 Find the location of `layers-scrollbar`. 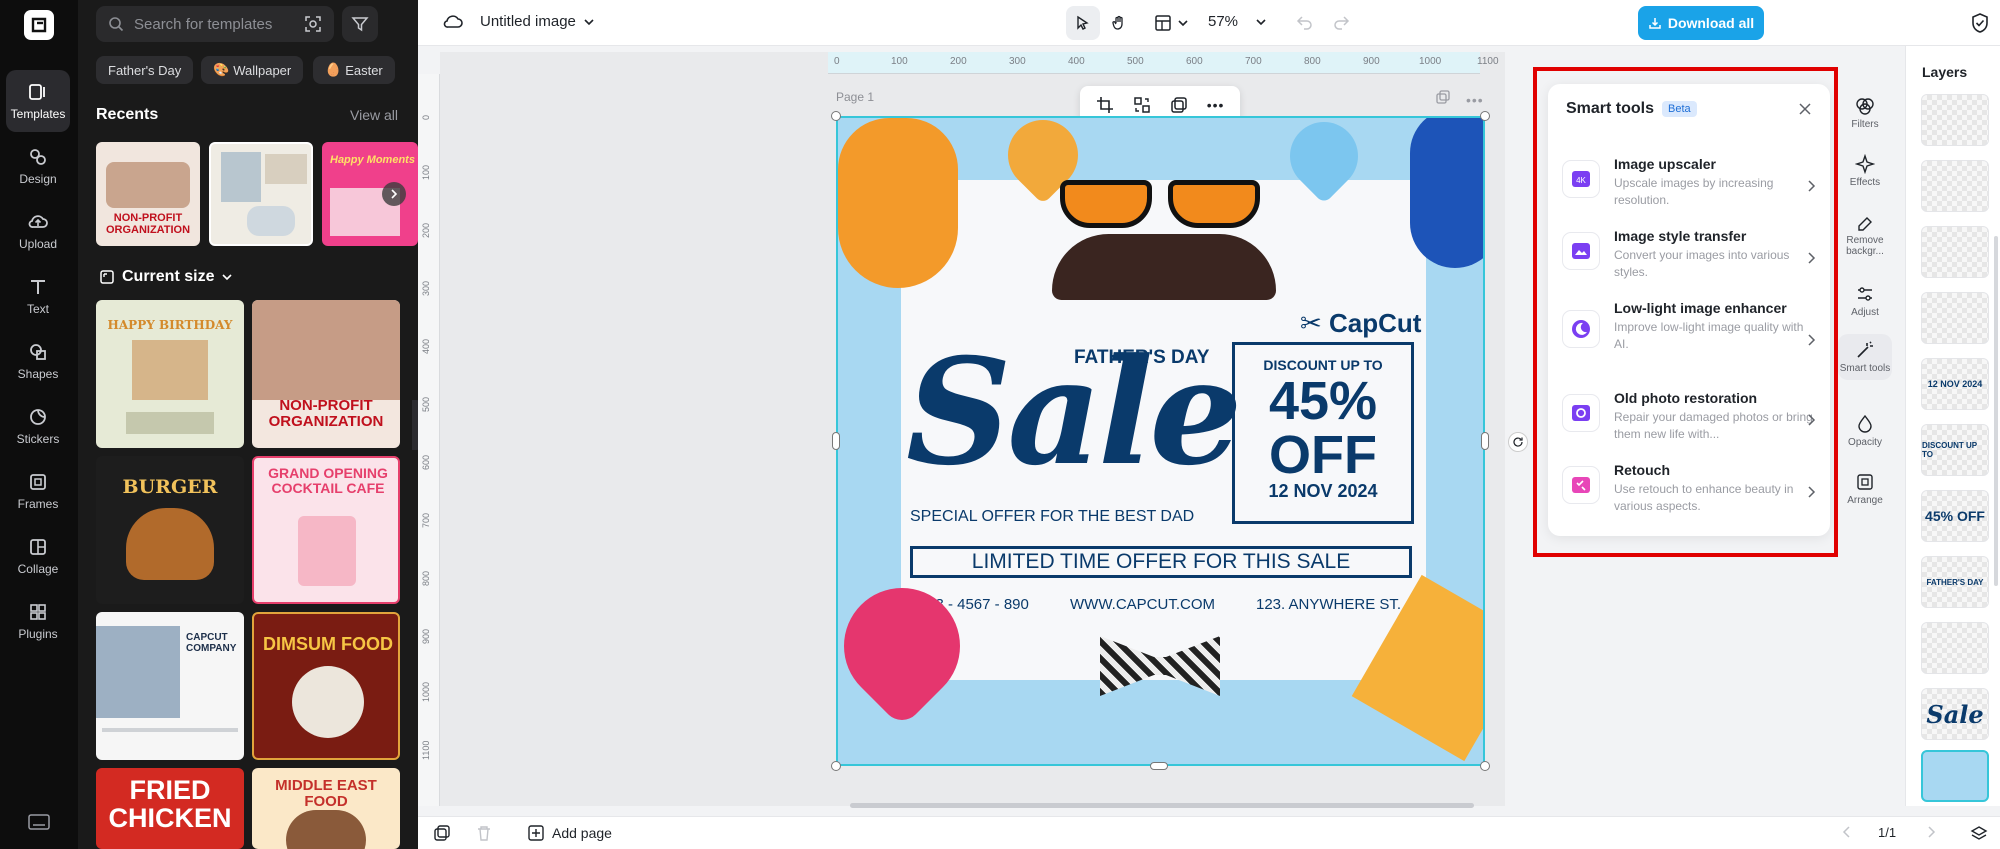

layers-scrollbar is located at coordinates (1996, 411).